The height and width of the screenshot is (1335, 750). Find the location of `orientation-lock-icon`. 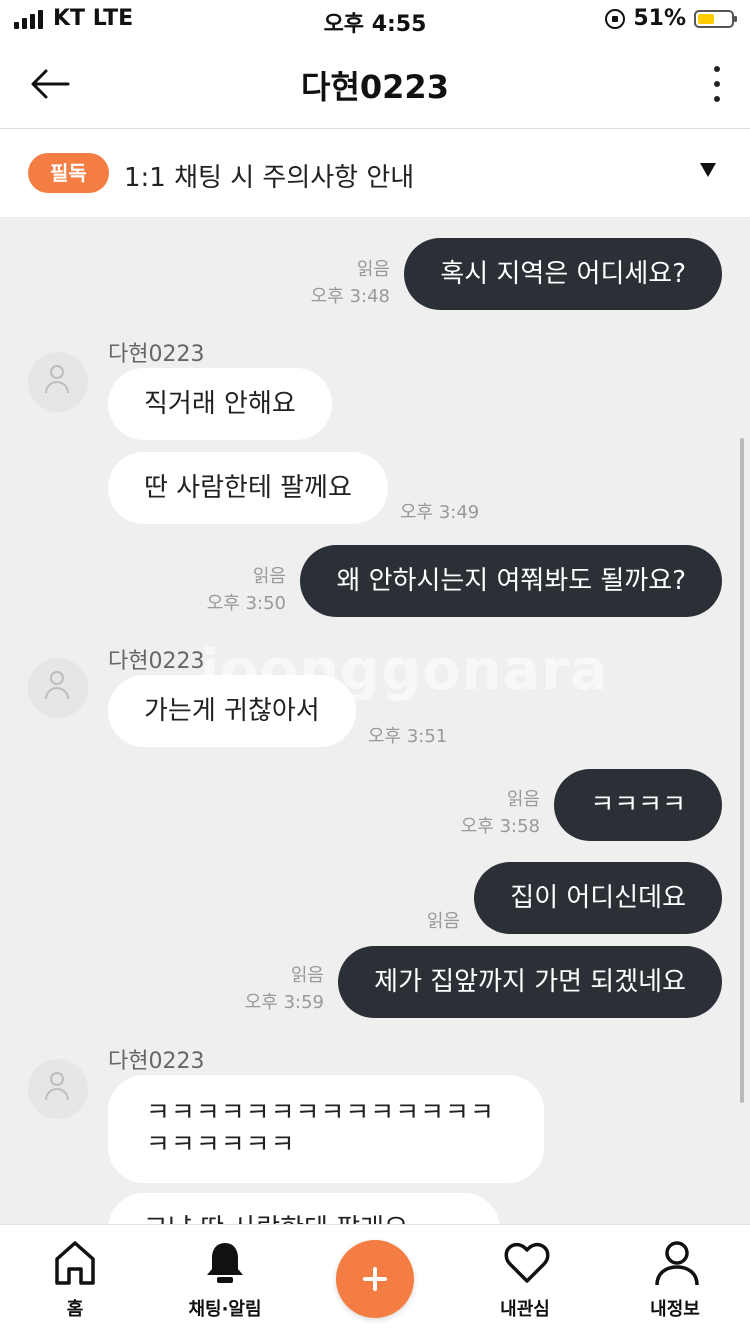

orientation-lock-icon is located at coordinates (615, 18).